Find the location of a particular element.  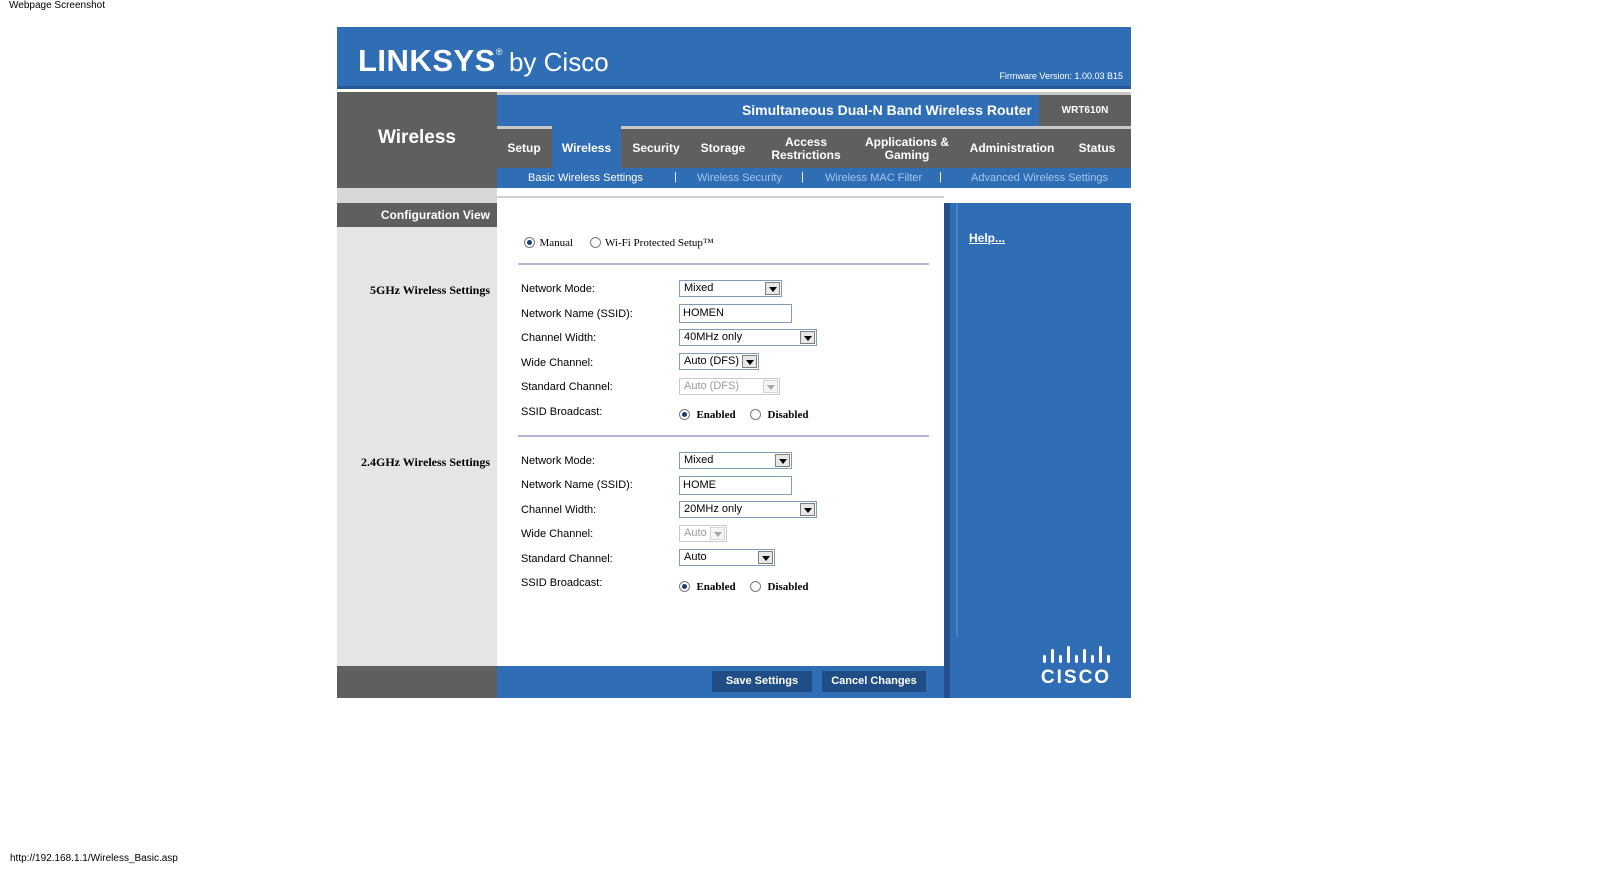

cancel-changes-button: Cancel Changes is located at coordinates (874, 681).